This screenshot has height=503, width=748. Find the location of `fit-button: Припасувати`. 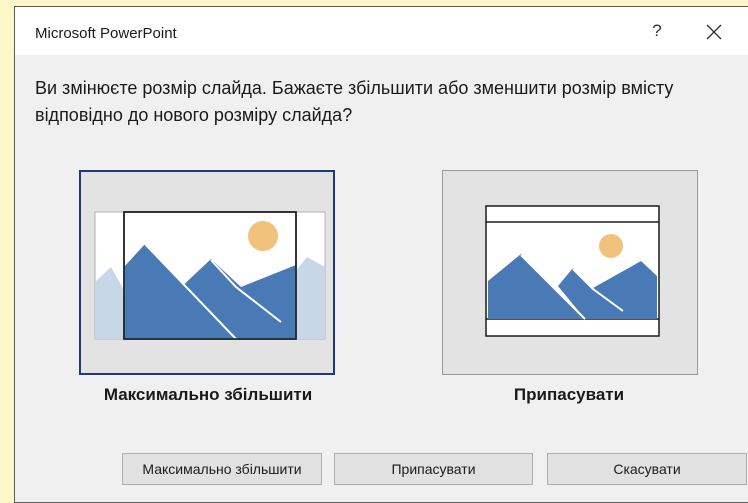

fit-button: Припасувати is located at coordinates (433, 469).